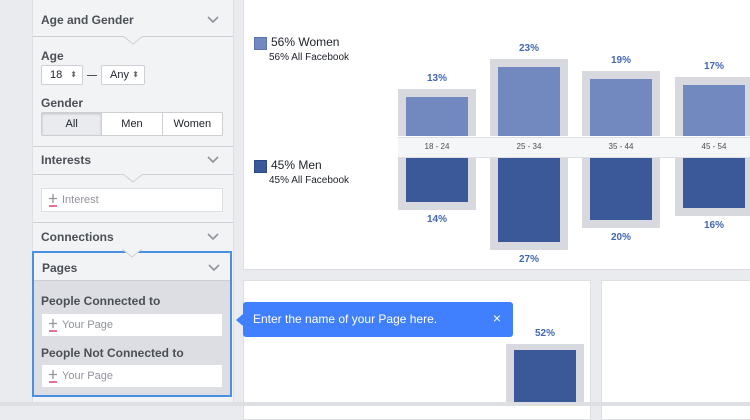 This screenshot has width=750, height=420. I want to click on interest-input: Interest, so click(132, 200).